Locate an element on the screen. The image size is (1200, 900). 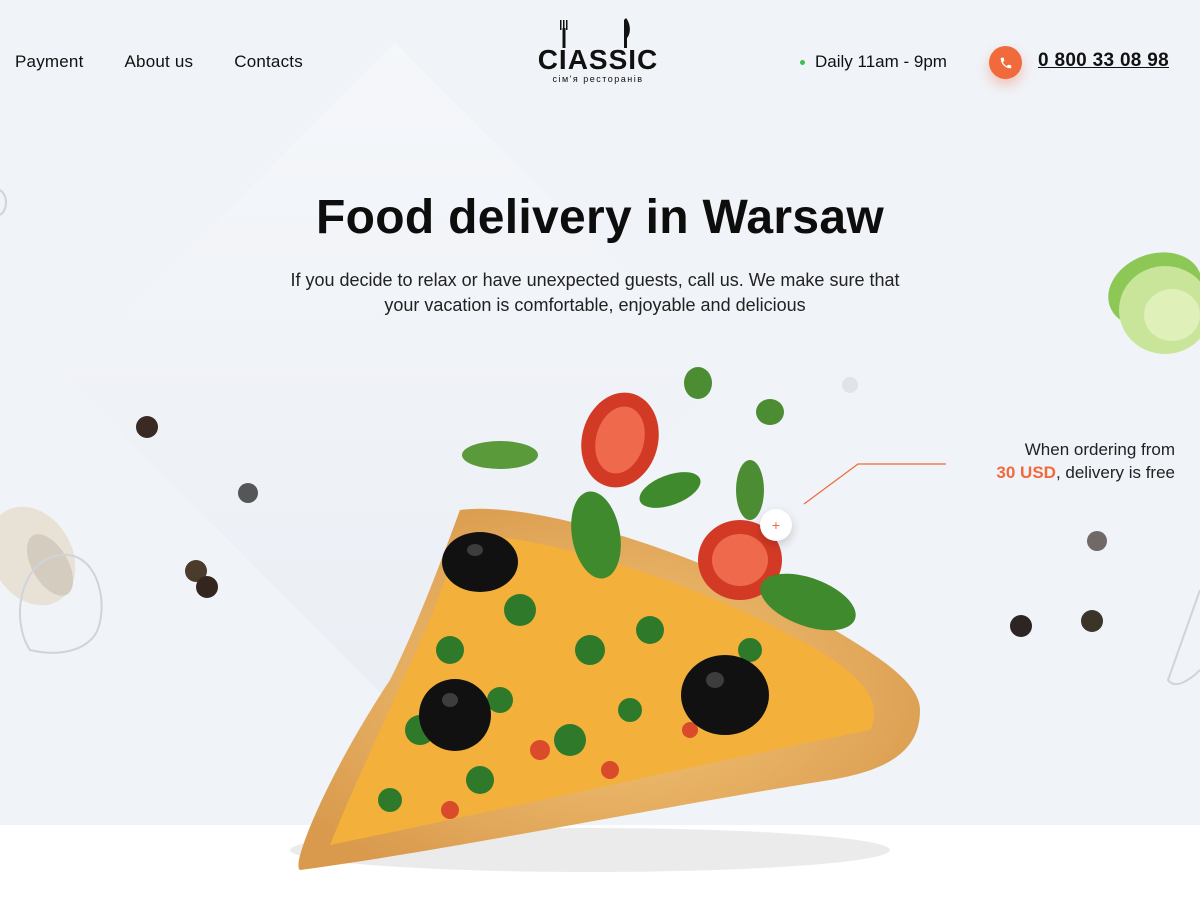
main-nav: Payment About us Contacts is located at coordinates (159, 62).